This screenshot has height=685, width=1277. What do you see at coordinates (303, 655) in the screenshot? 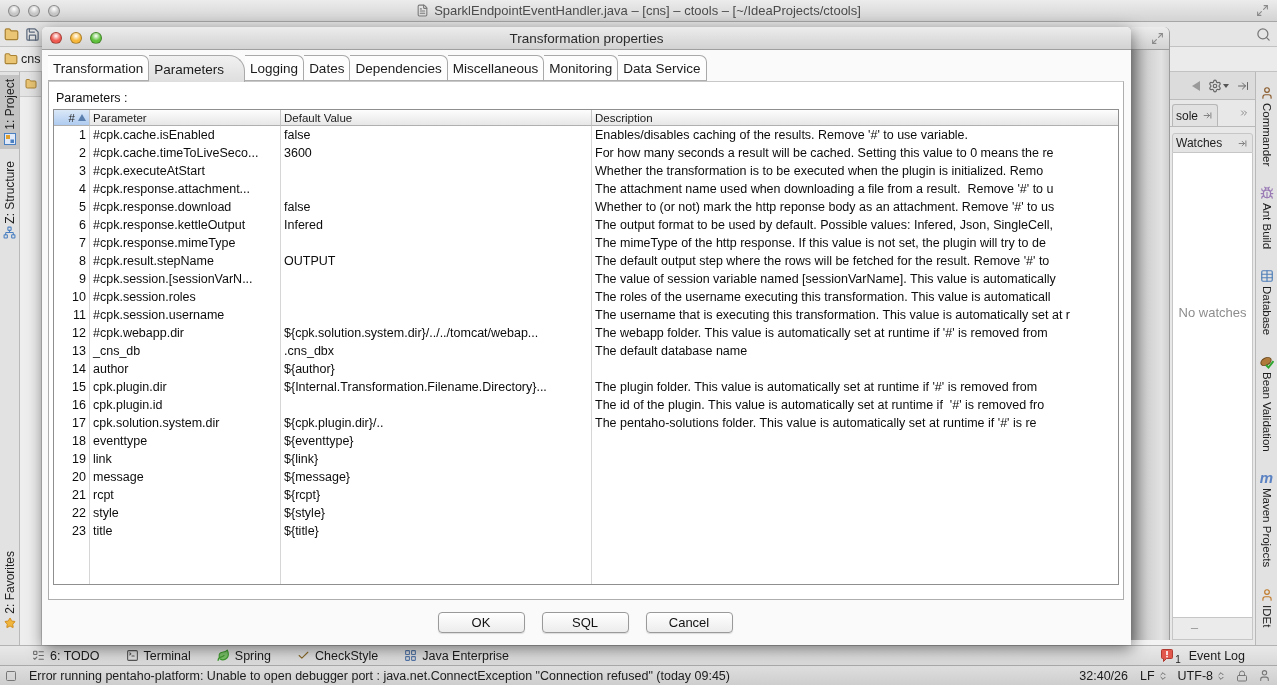
I see `check-icon` at bounding box center [303, 655].